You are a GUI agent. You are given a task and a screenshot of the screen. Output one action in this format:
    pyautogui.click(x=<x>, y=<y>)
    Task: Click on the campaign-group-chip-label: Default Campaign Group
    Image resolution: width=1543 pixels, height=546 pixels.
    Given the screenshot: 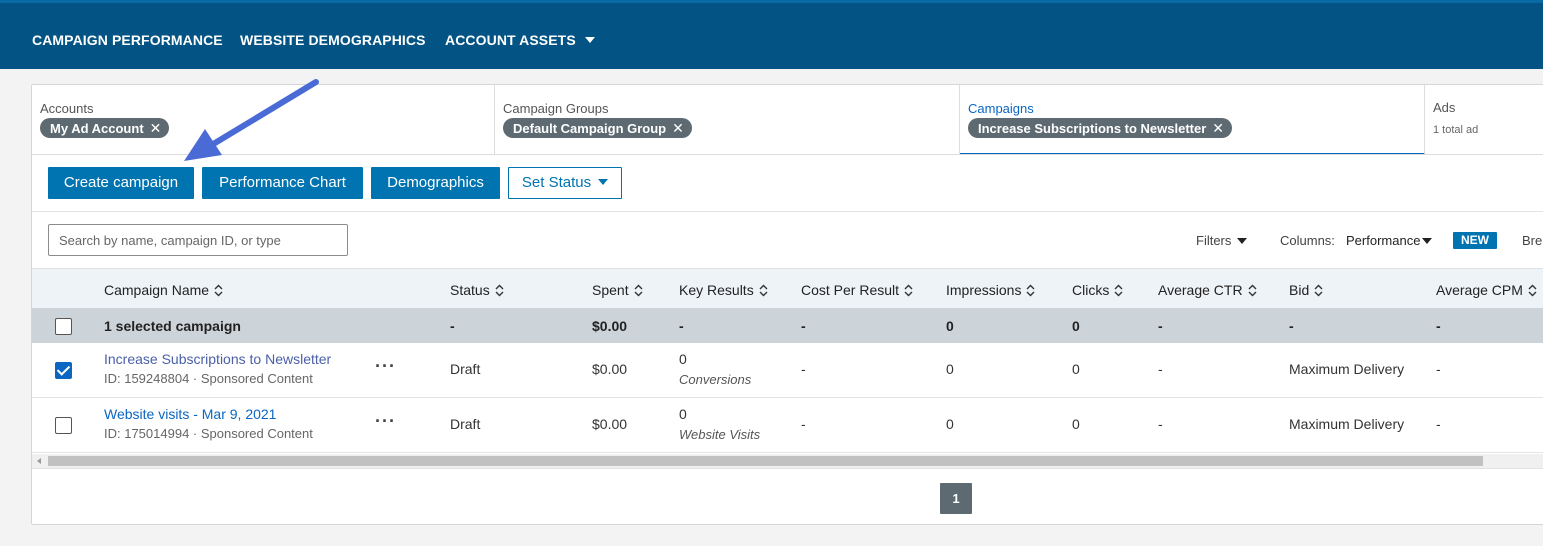 What is the action you would take?
    pyautogui.click(x=590, y=128)
    